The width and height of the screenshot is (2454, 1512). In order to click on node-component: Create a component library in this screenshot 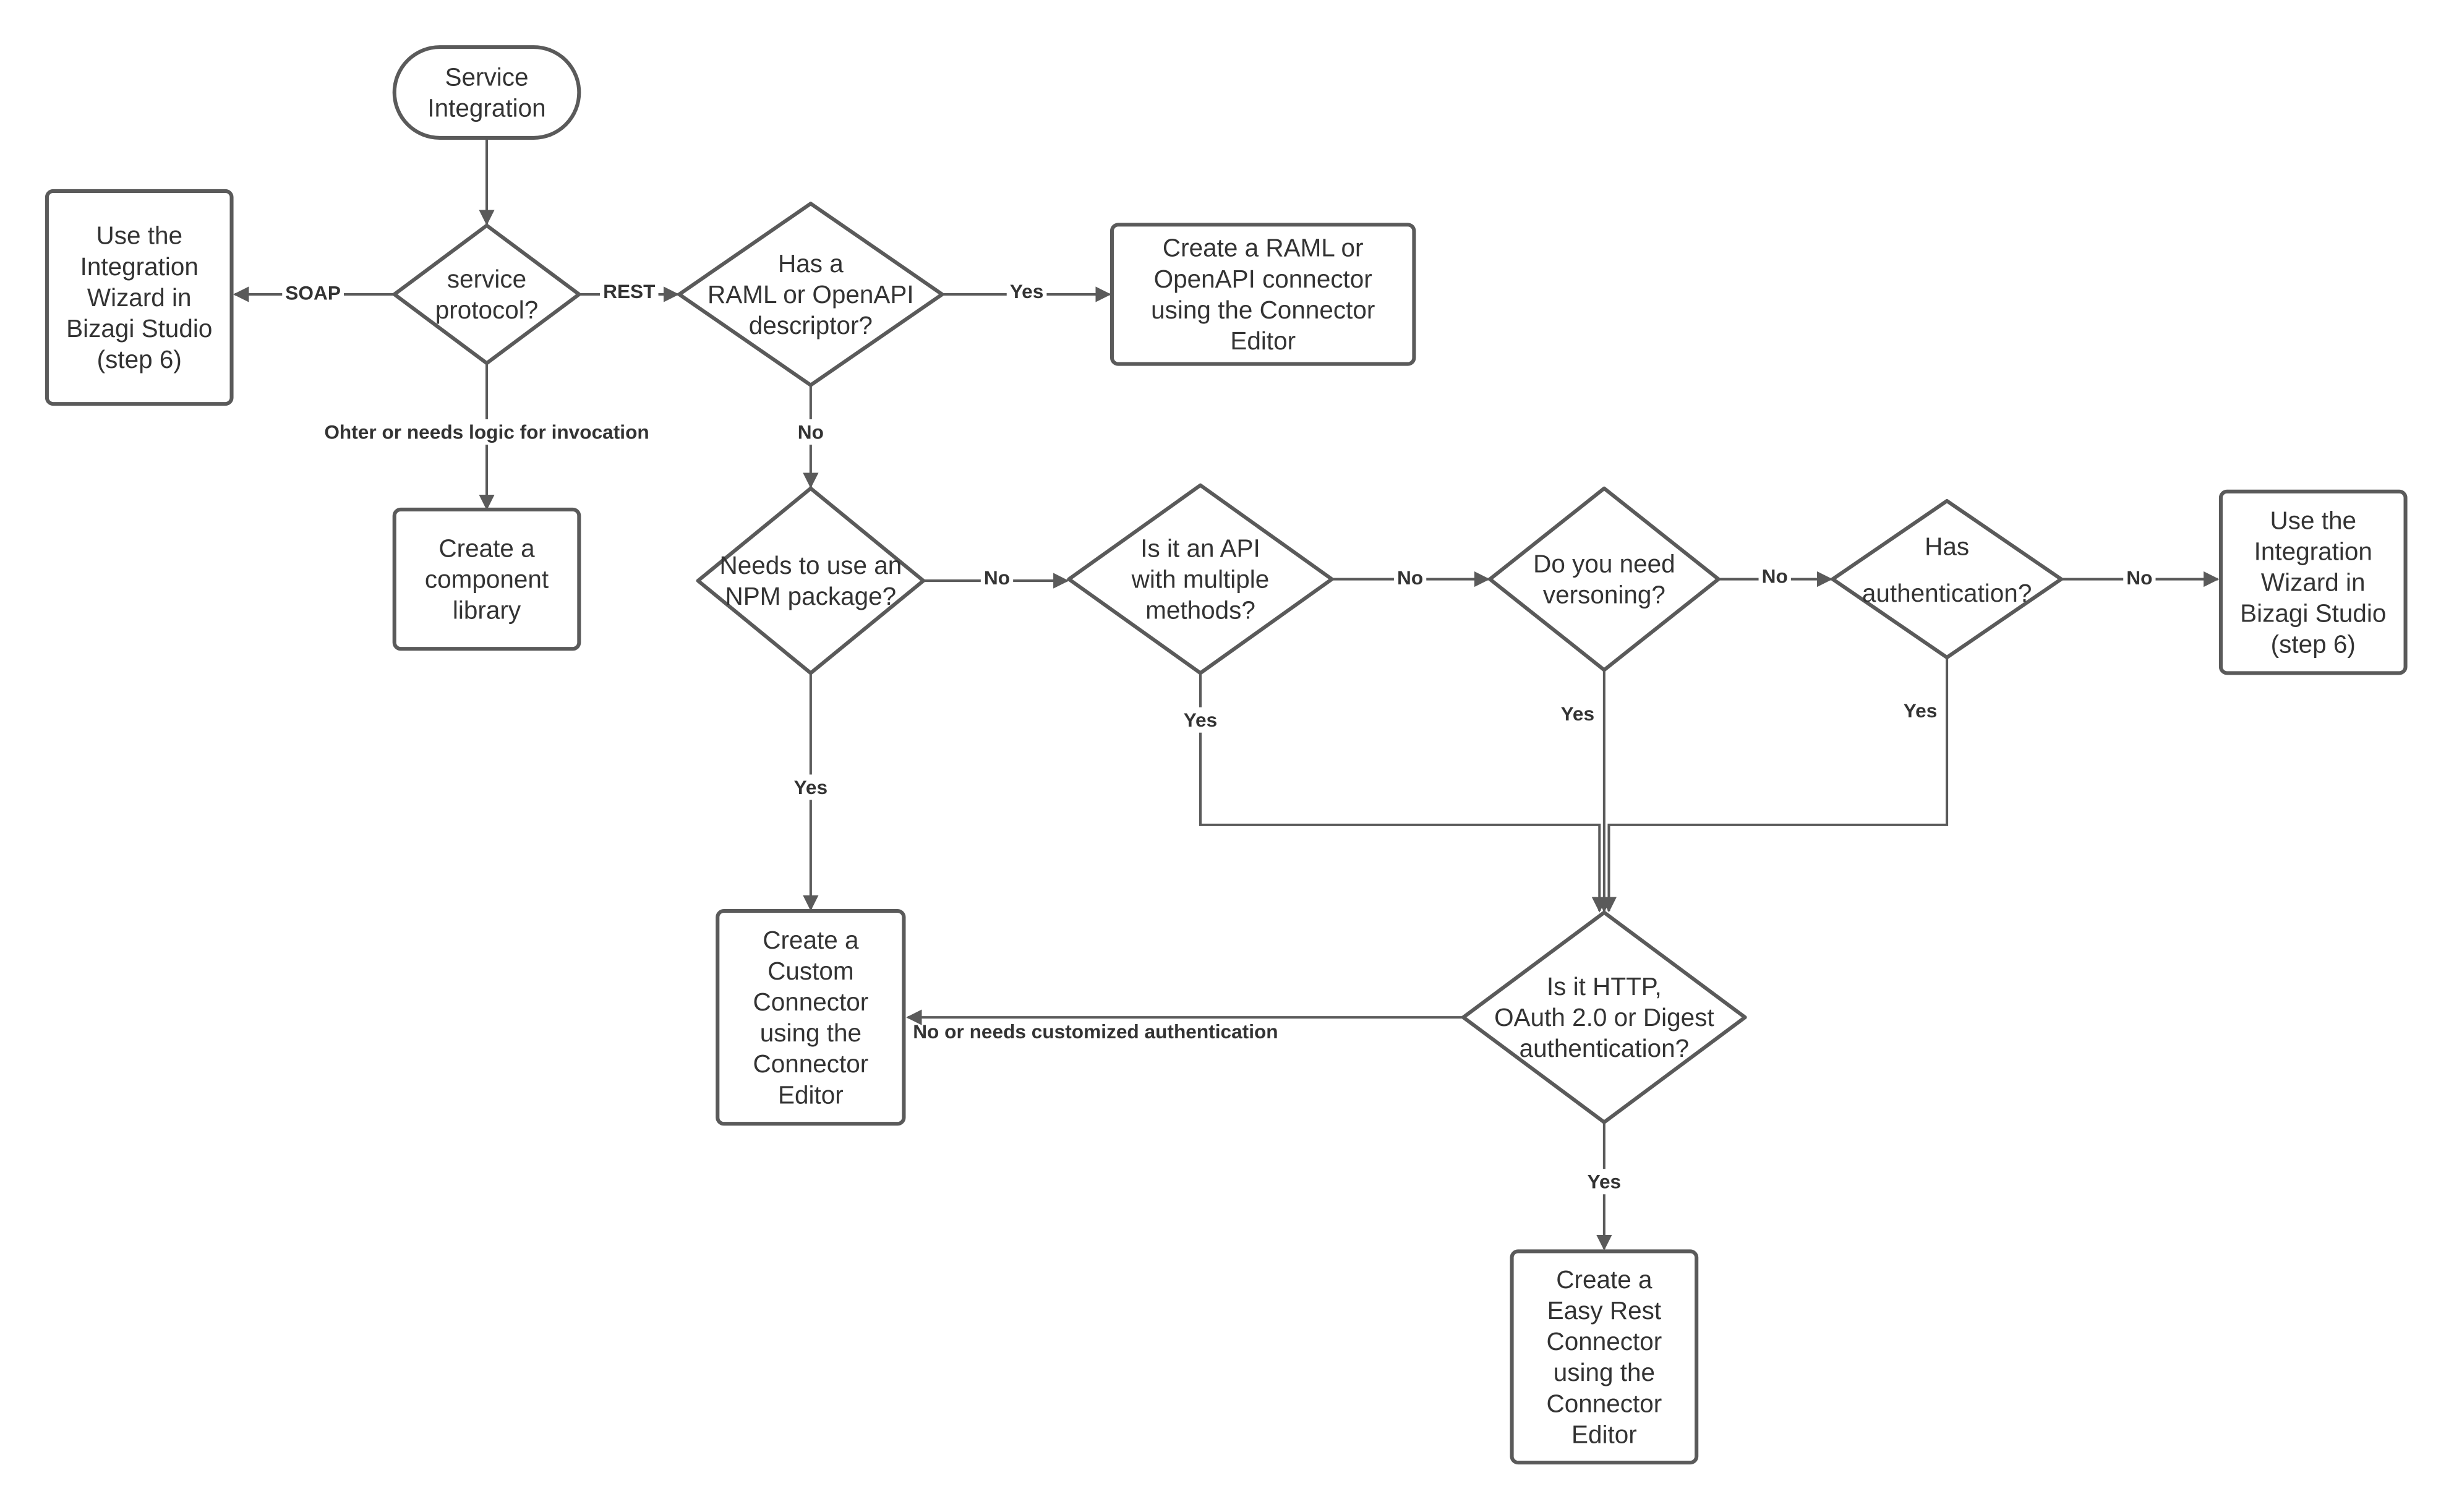, I will do `click(486, 579)`.